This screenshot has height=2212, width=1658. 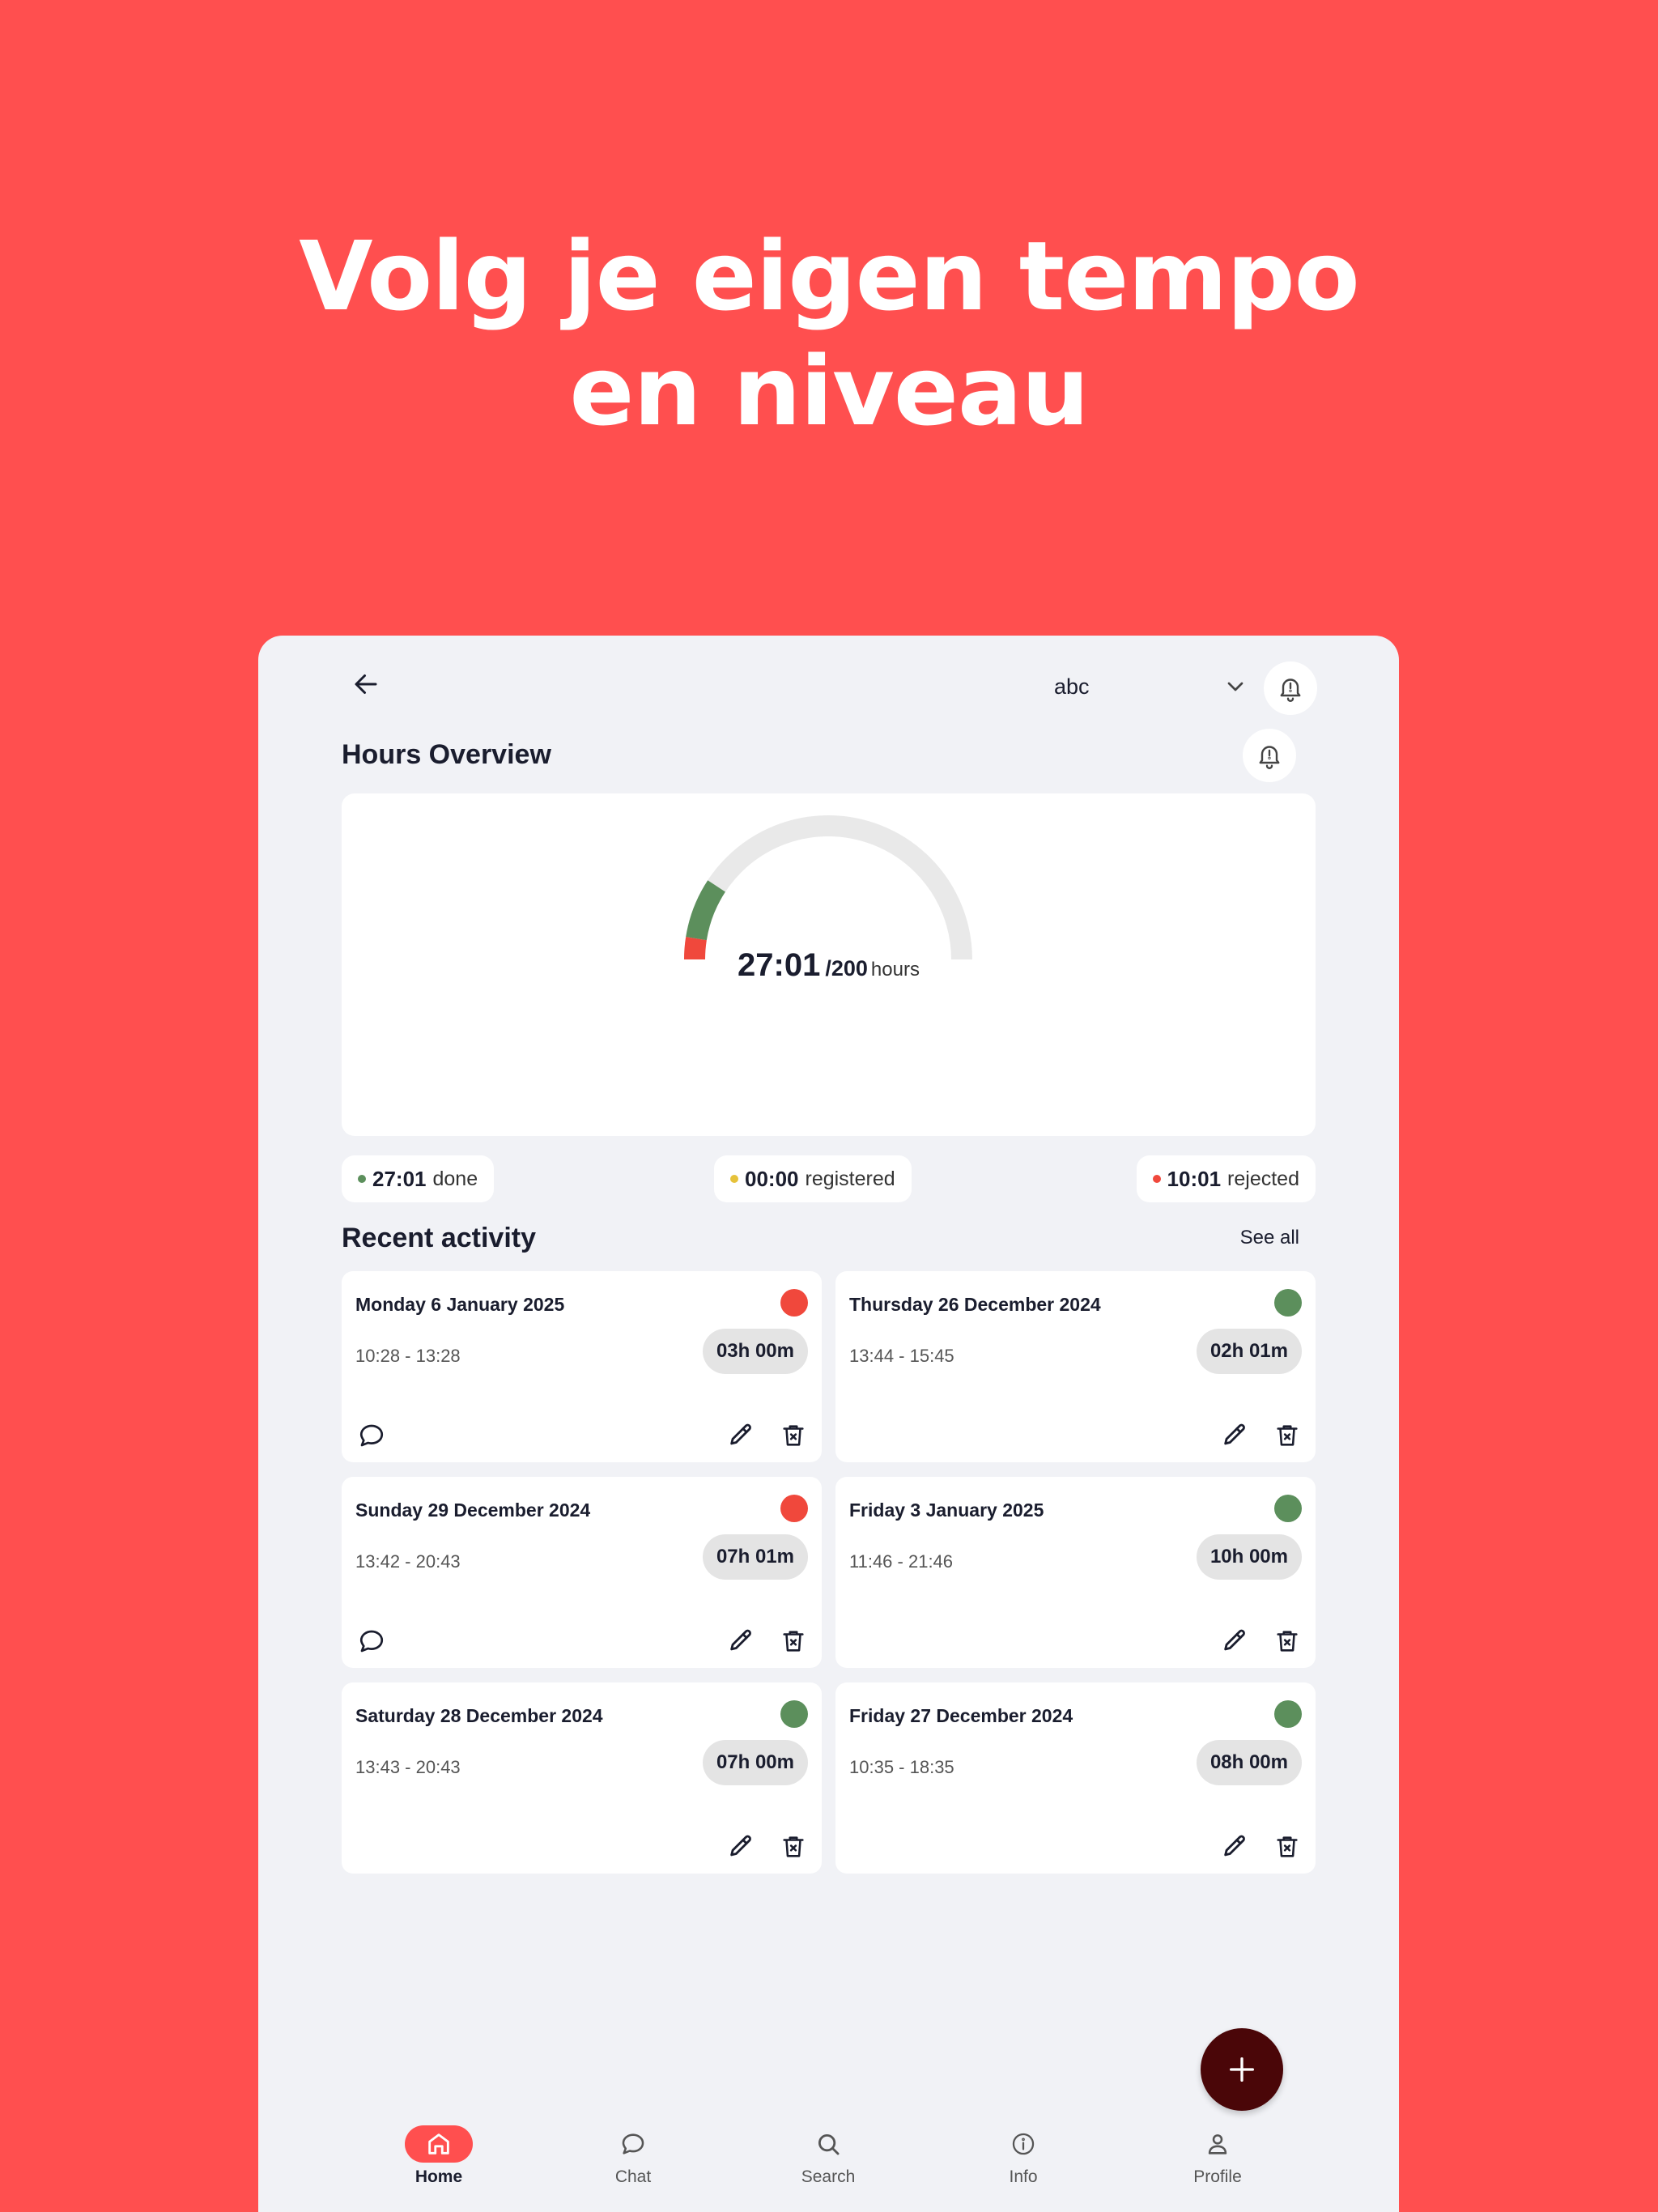 I want to click on see-all-link: See all, so click(x=1269, y=1238).